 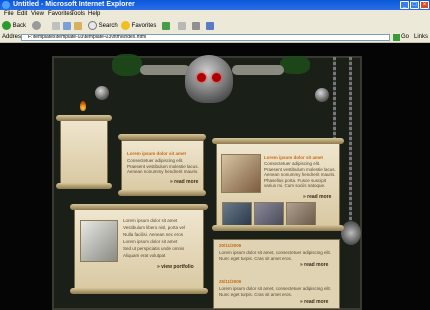 I want to click on back-arrow-icon, so click(x=6, y=25).